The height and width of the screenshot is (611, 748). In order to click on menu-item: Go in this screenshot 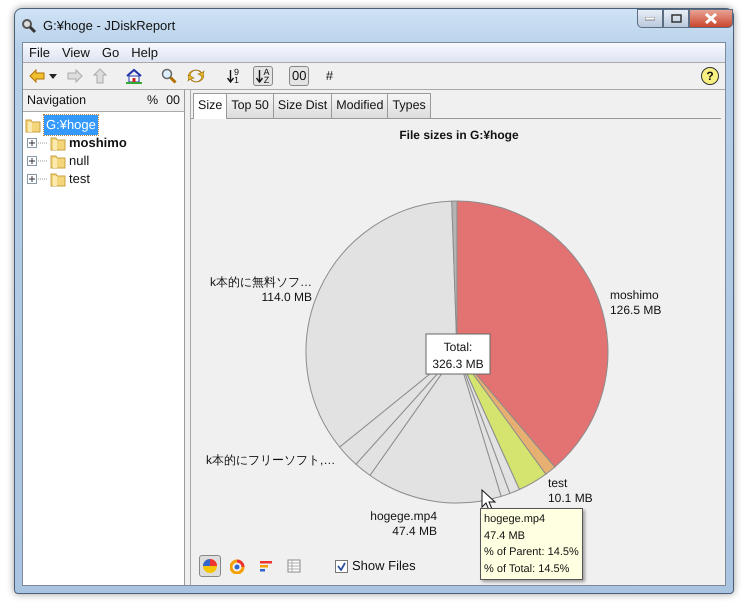, I will do `click(111, 52)`.